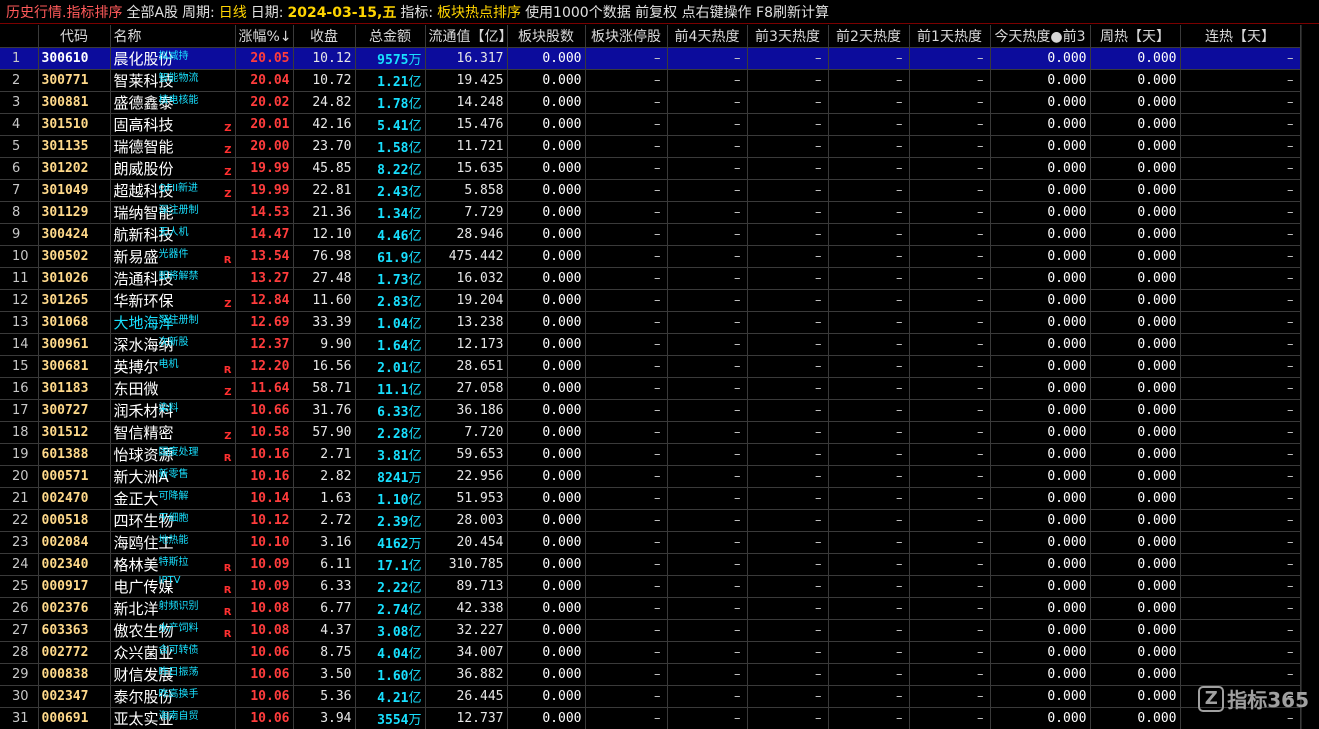 The width and height of the screenshot is (1319, 729). I want to click on stock-name-cell: 傲农生物 水产饲料 R, so click(173, 630).